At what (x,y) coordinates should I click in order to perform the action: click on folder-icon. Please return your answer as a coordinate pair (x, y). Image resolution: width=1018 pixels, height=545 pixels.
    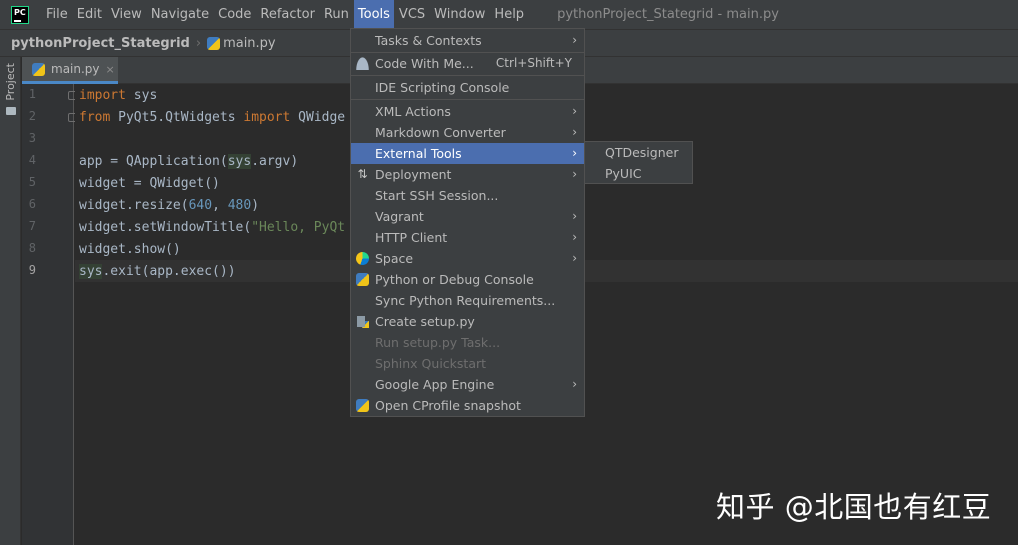
    Looking at the image, I should click on (10, 110).